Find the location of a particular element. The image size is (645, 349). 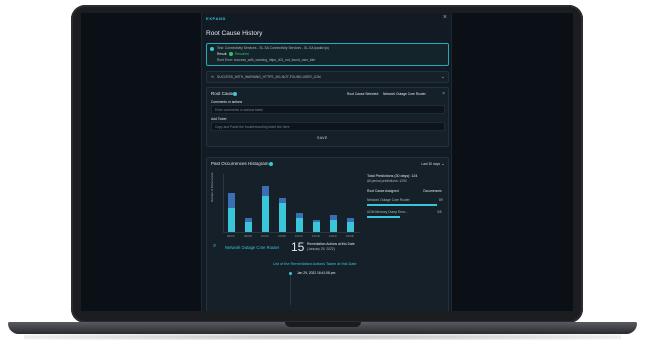

row-cause-1: Network Outage Core Router is located at coordinates (388, 200).